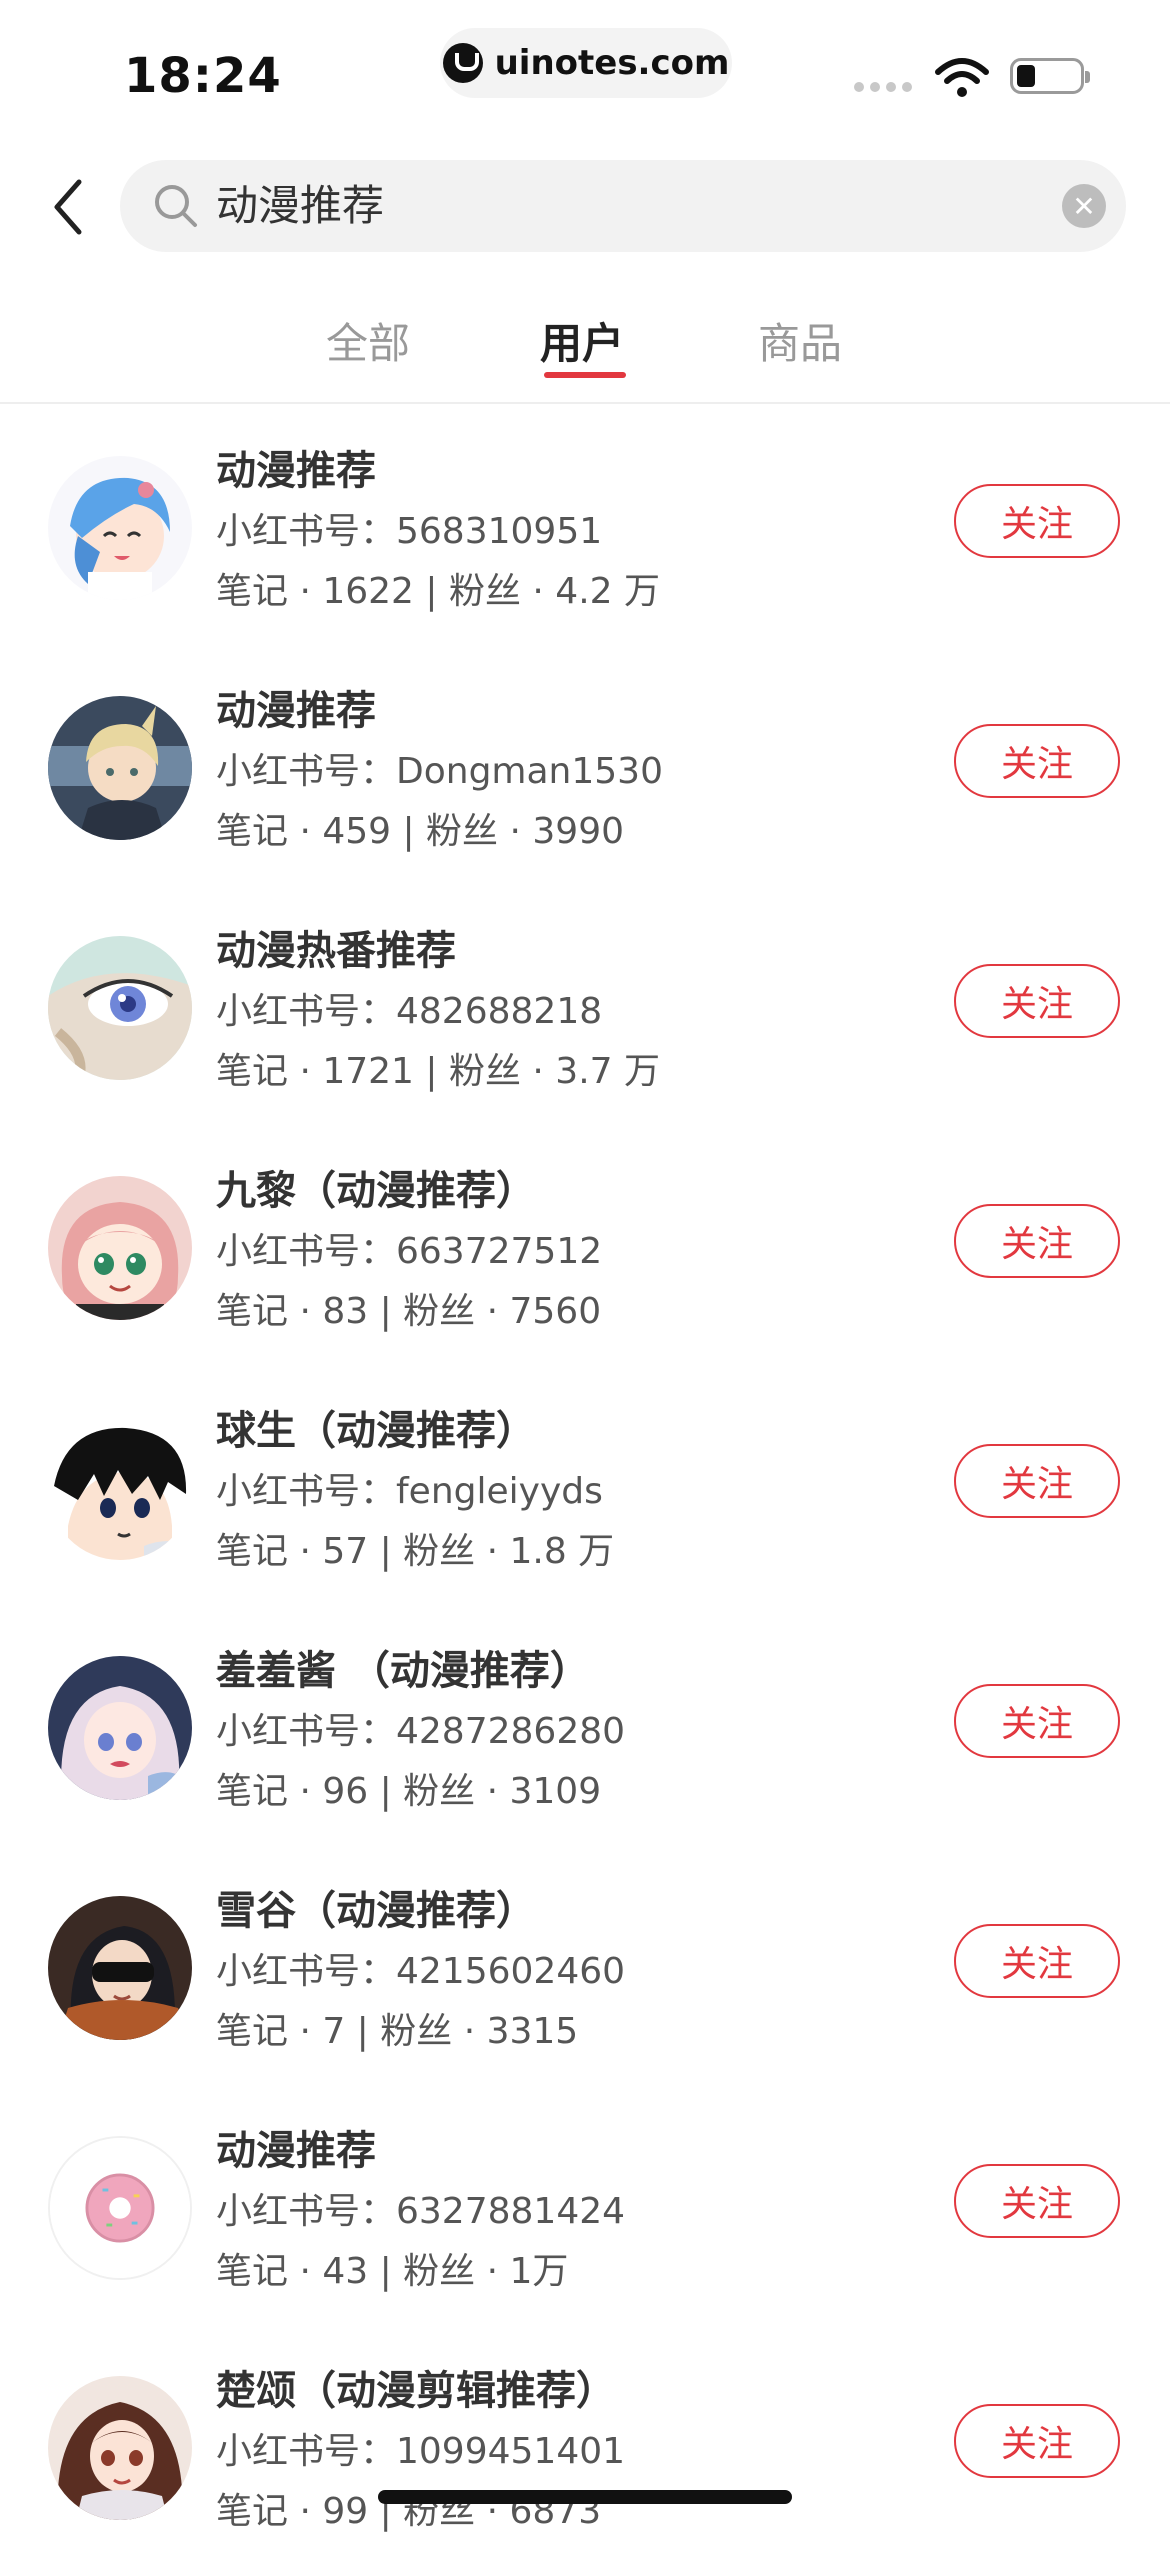 The height and width of the screenshot is (2570, 1170). What do you see at coordinates (612, 63) in the screenshot?
I see `url-text: uinotes.com` at bounding box center [612, 63].